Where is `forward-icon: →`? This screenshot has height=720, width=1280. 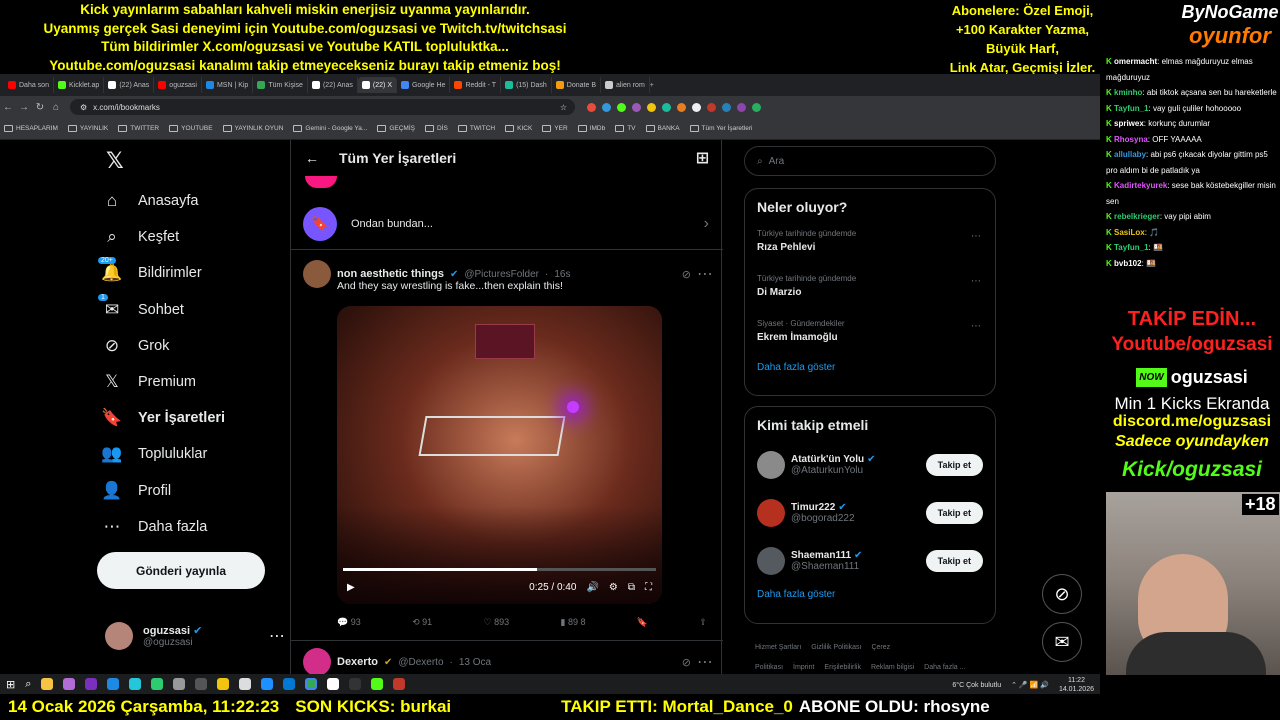
forward-icon: → is located at coordinates (24, 107).